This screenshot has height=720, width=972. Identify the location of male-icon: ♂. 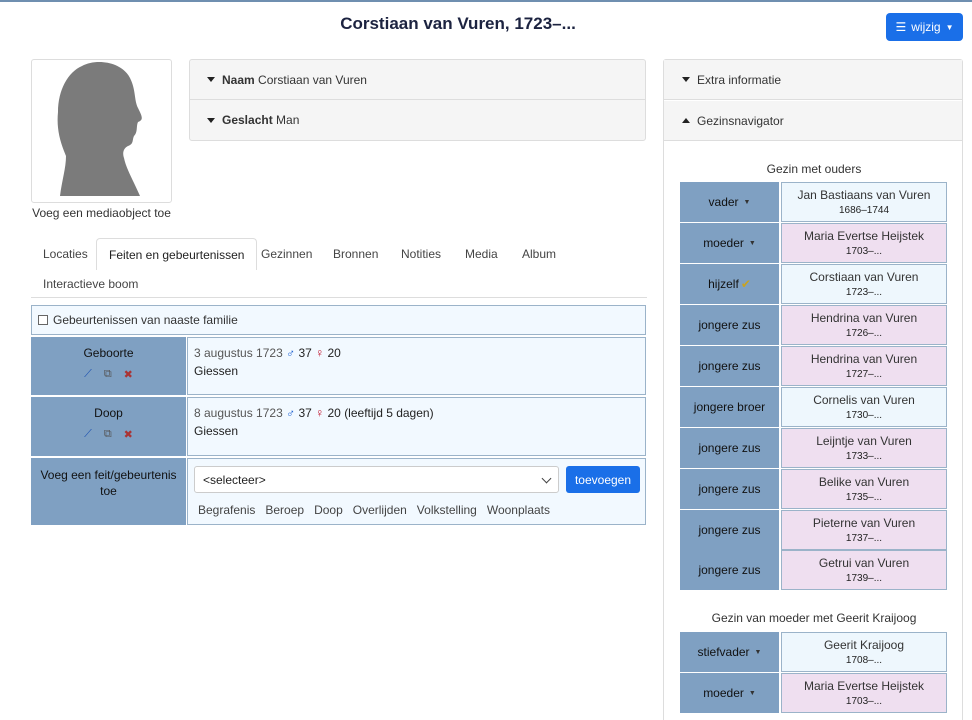
(291, 353).